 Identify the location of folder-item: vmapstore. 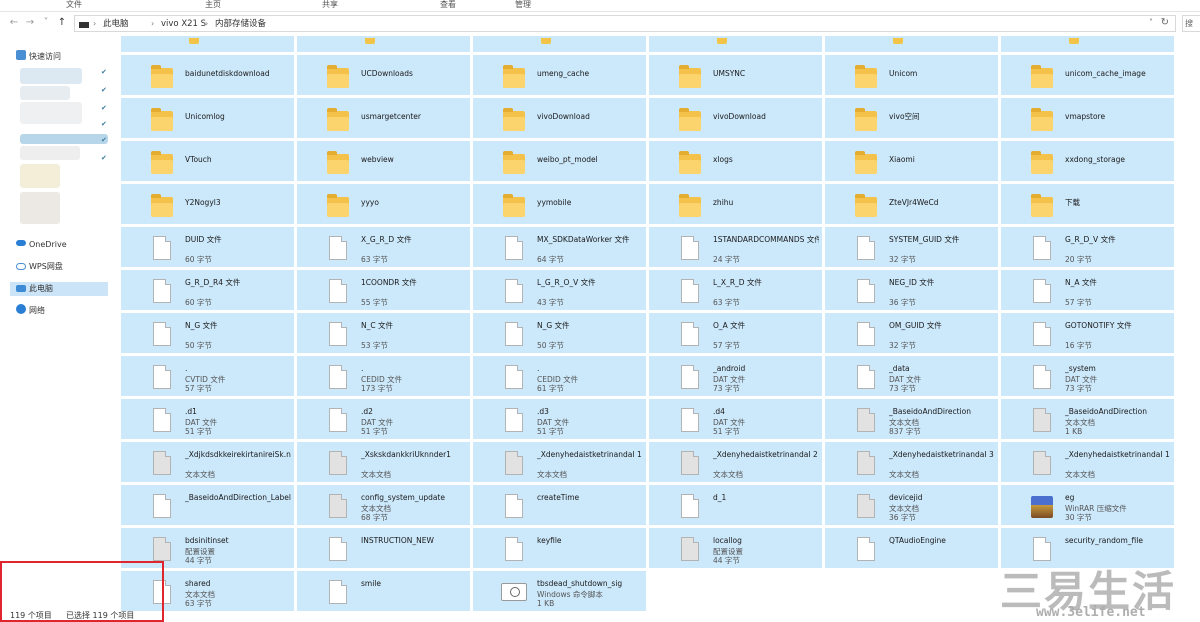
(1087, 118).